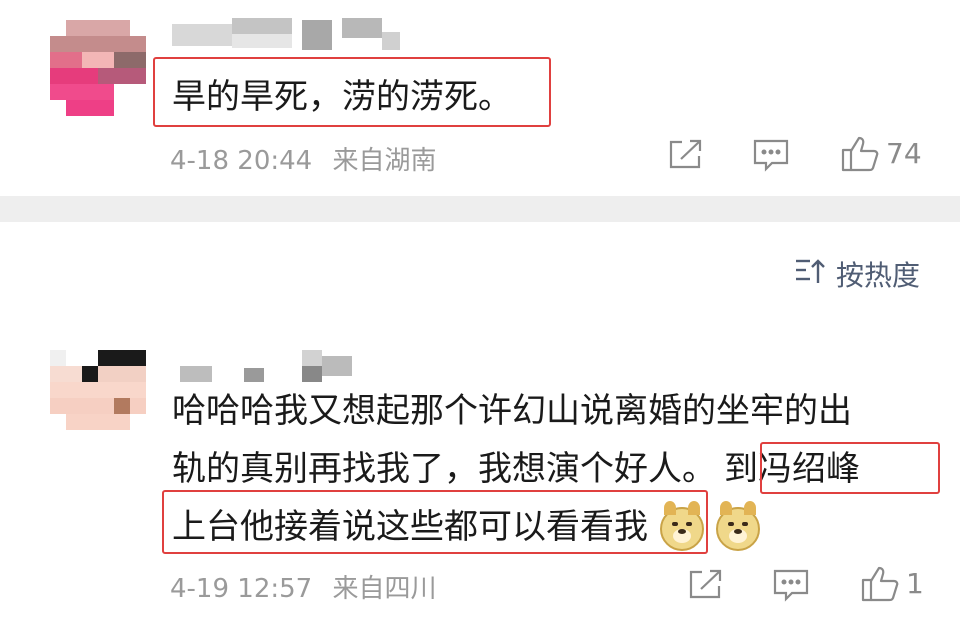  I want to click on comment-time: 4-19 12:57, so click(241, 589).